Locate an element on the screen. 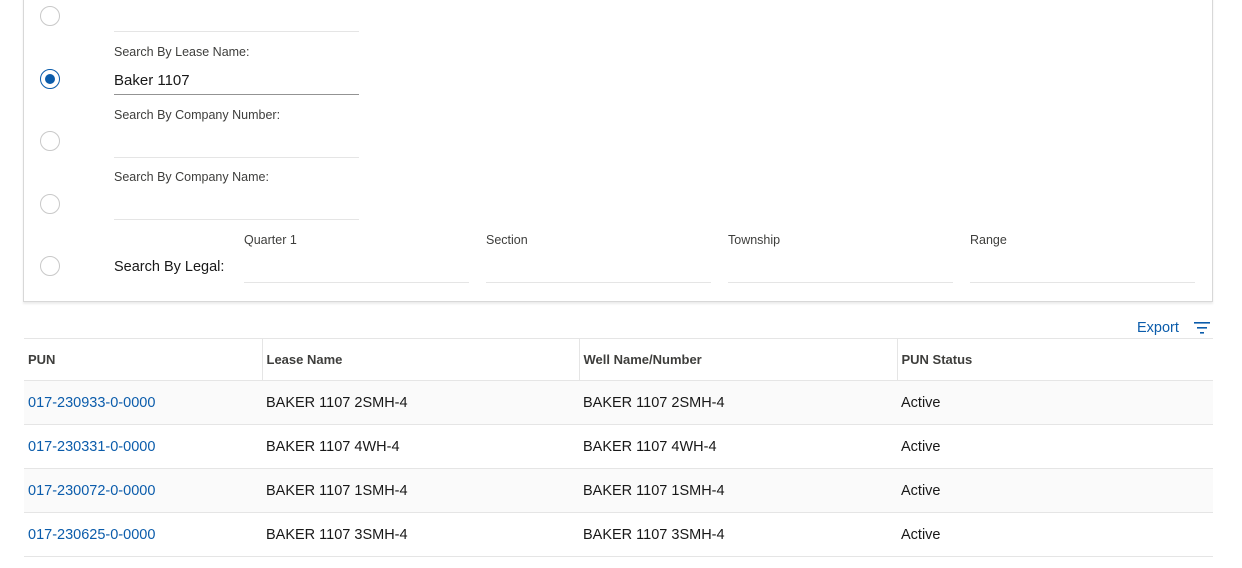  lease-name-input is located at coordinates (236, 81).